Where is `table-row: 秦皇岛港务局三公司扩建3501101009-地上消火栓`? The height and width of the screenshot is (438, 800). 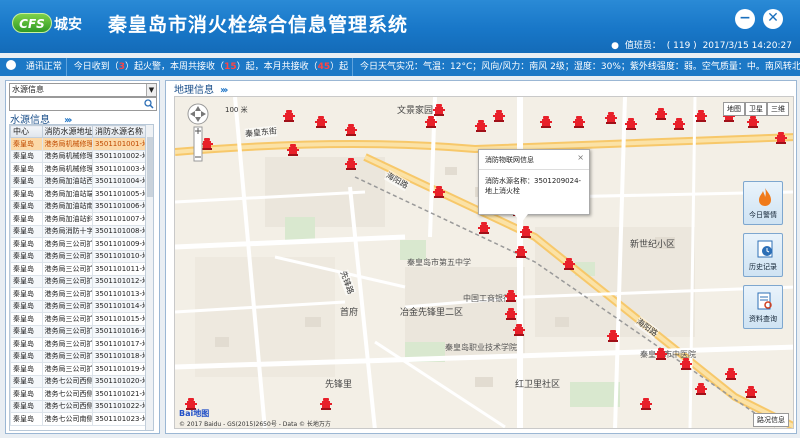
table-row: 秦皇岛港务局三公司扩建3501101009-地上消火栓 is located at coordinates (81, 244).